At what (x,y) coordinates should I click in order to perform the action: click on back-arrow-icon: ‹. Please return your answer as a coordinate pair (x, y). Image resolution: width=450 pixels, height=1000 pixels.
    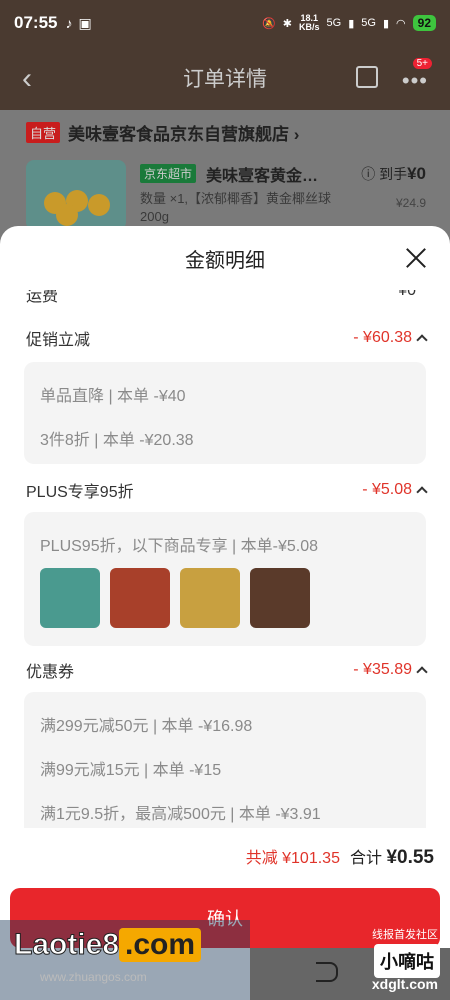
    Looking at the image, I should click on (27, 79).